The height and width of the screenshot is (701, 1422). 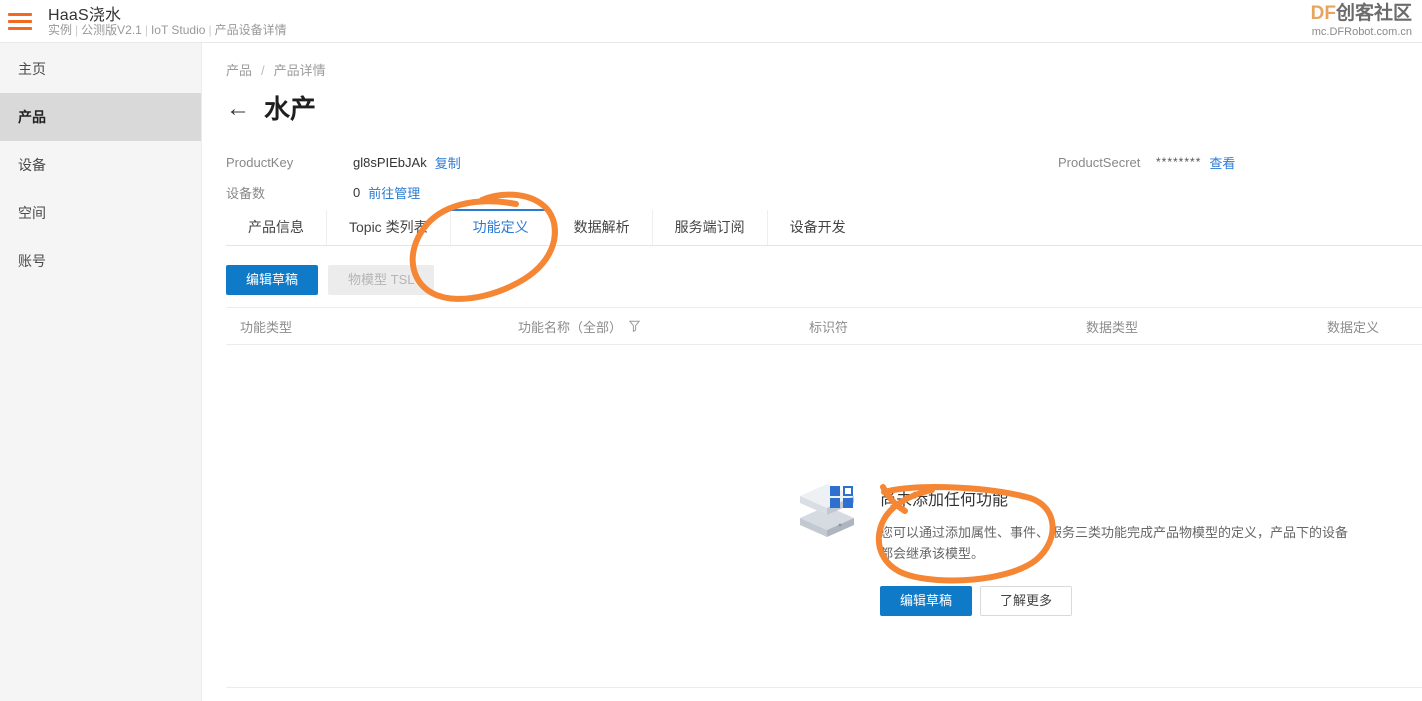 What do you see at coordinates (827, 511) in the screenshot?
I see `package-box-icon` at bounding box center [827, 511].